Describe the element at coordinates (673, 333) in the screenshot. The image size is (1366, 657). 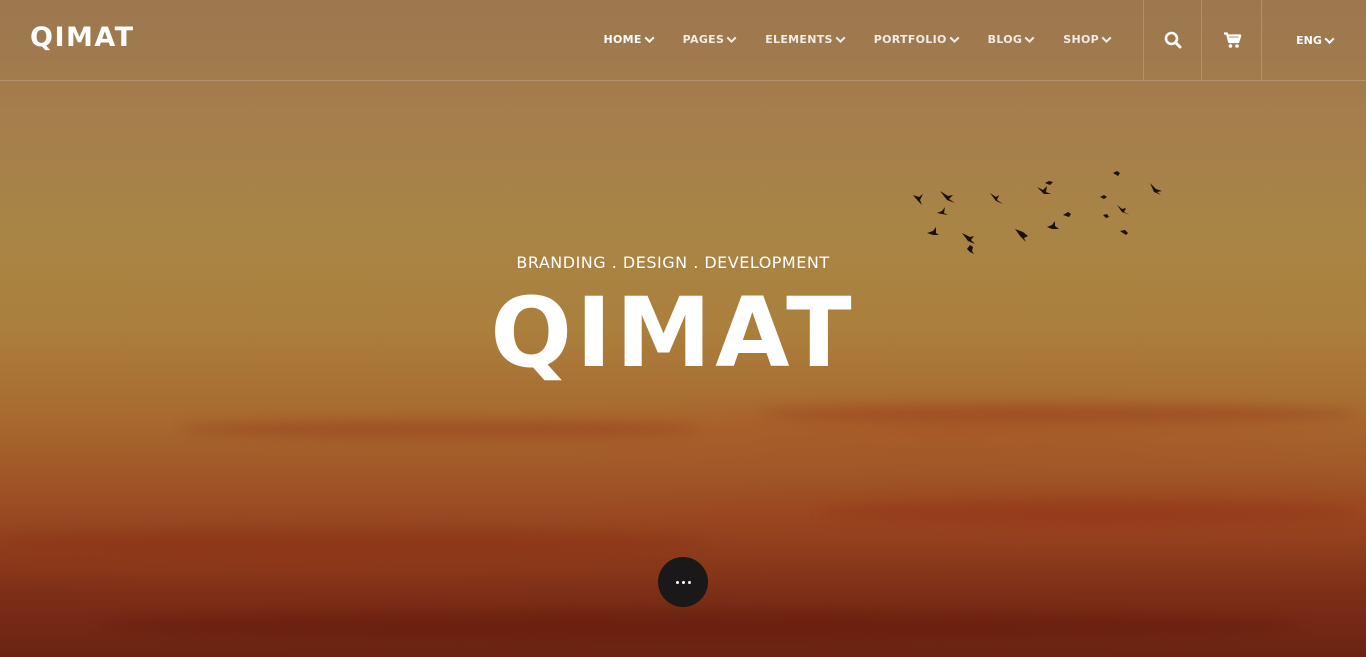
I see `hero-title: QIMAT` at that location.